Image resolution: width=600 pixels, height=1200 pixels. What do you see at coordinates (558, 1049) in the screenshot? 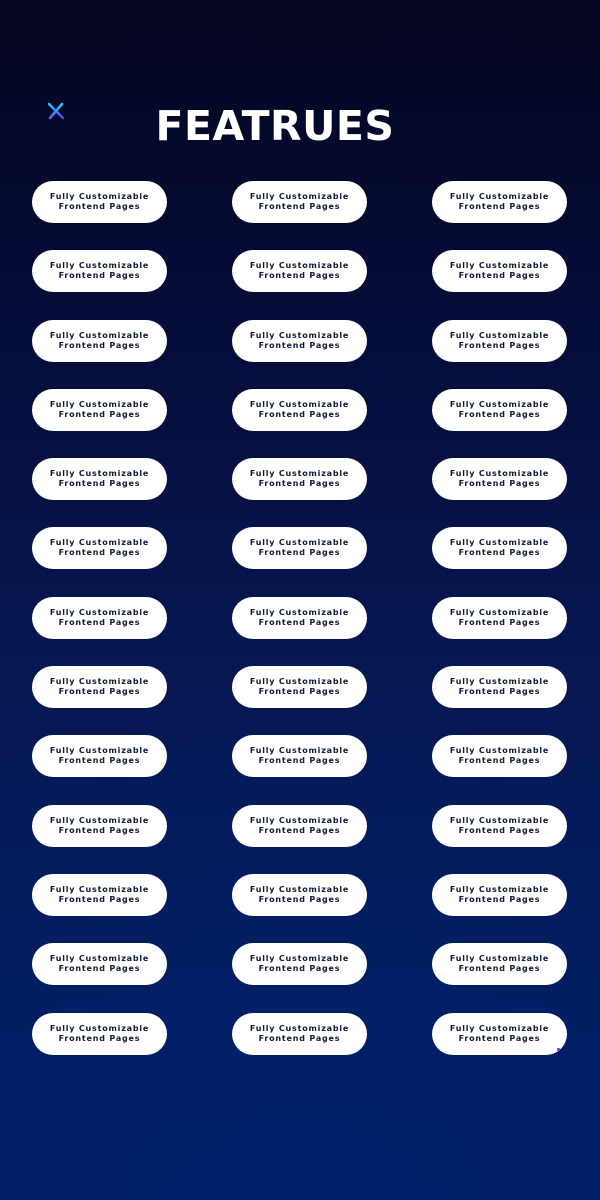
I see `sparkle-icon` at bounding box center [558, 1049].